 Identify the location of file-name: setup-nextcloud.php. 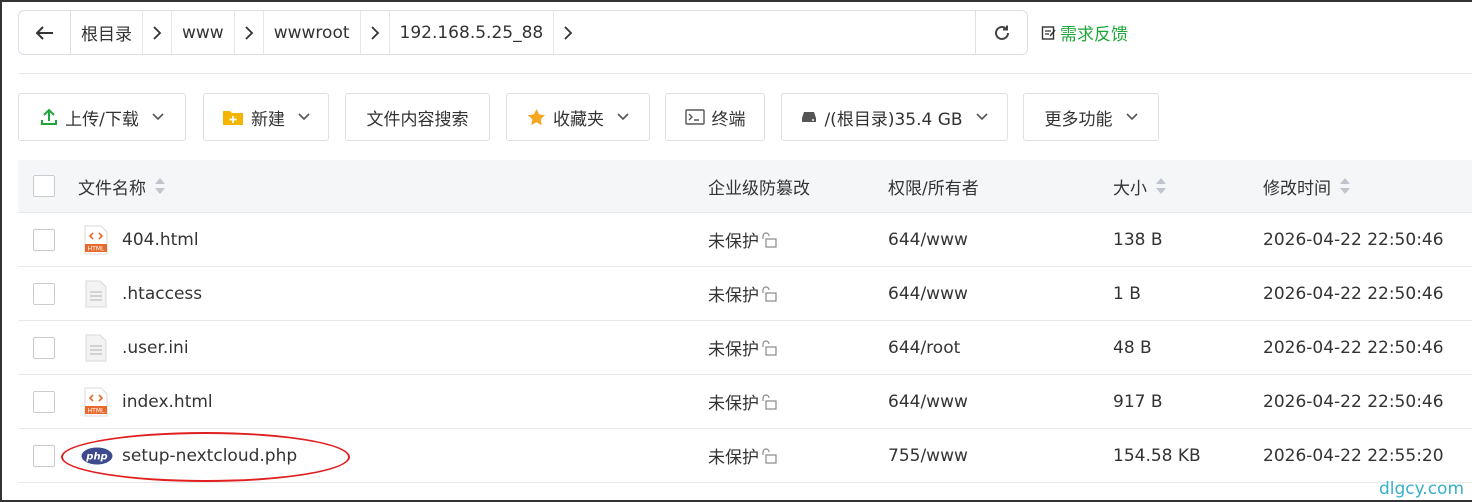
(209, 456).